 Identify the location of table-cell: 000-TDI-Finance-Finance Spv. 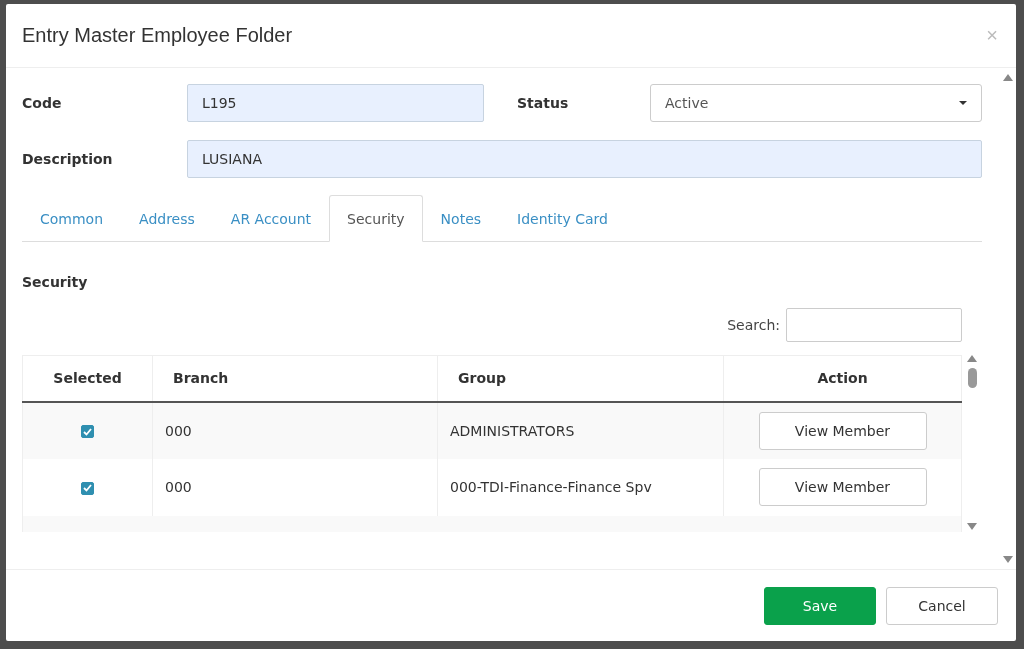
(580, 487).